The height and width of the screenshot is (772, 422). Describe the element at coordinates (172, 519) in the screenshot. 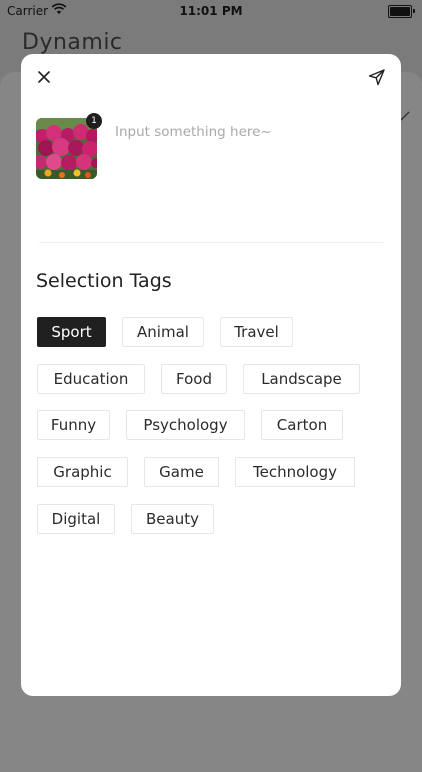

I see `tag-beauty: Beauty` at that location.